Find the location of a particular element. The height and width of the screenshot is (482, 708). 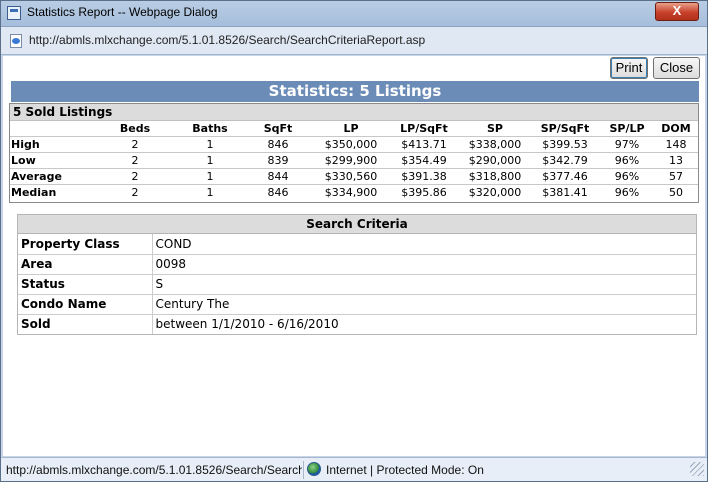

column-header: Beds is located at coordinates (135, 128).